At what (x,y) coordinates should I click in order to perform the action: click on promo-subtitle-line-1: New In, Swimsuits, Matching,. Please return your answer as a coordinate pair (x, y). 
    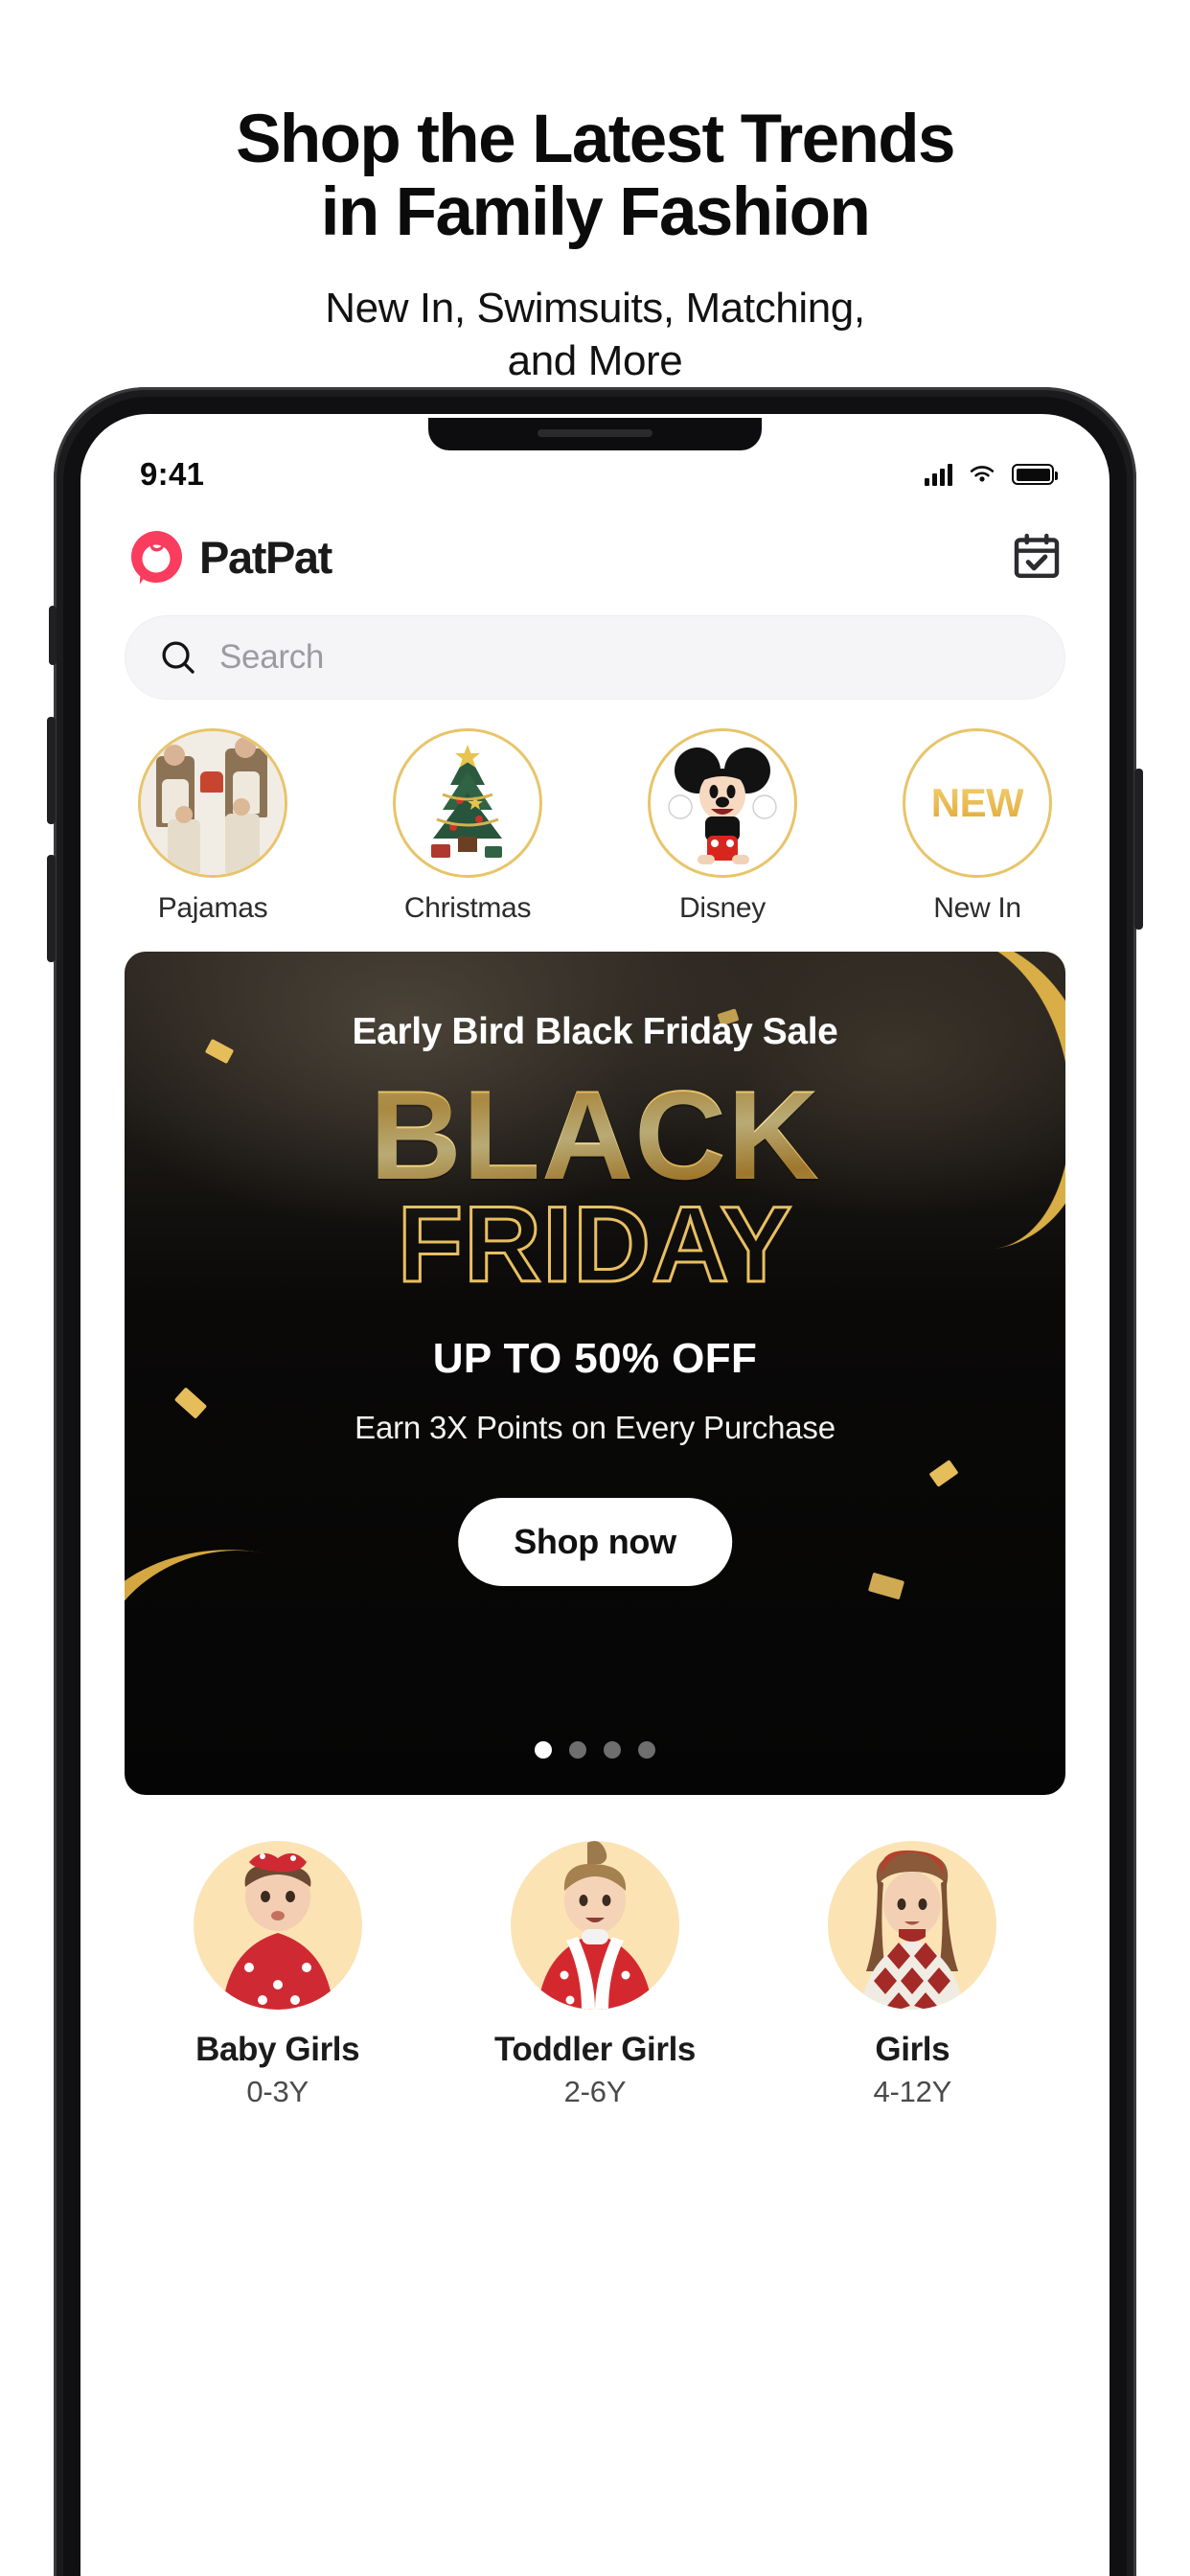
    Looking at the image, I should click on (595, 308).